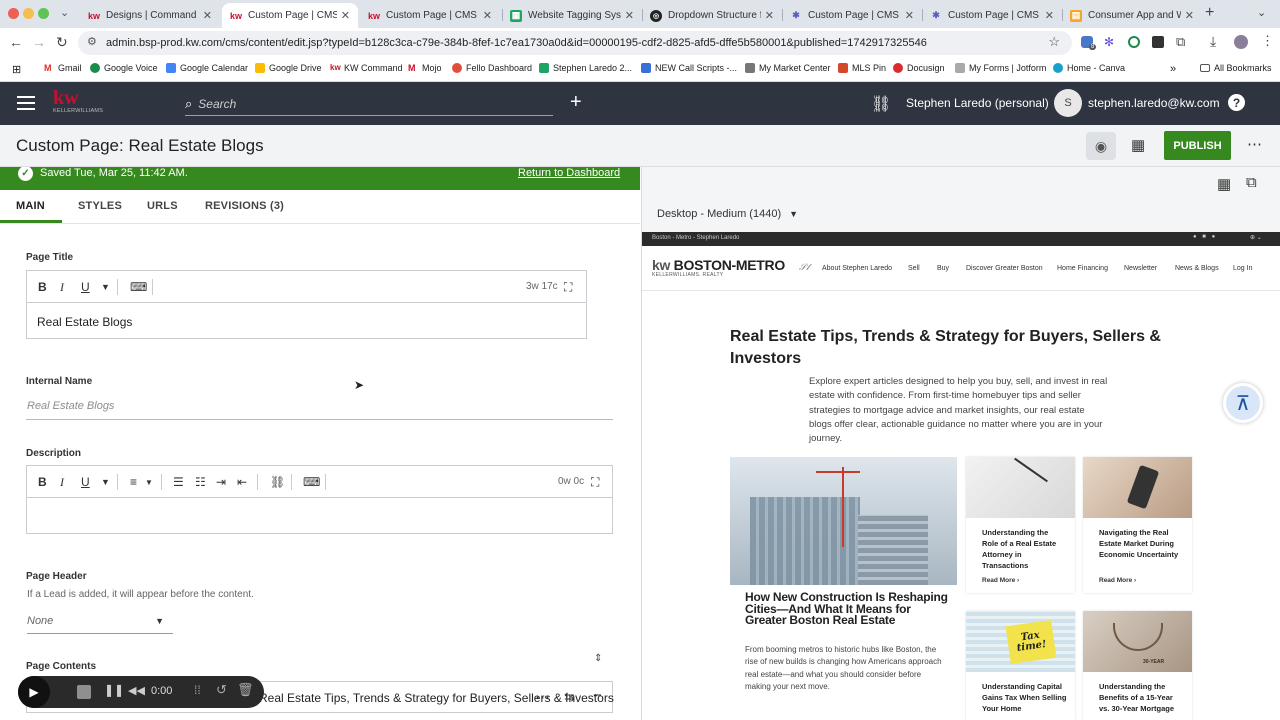  What do you see at coordinates (221, 690) in the screenshot?
I see `restart-icon: ↺` at bounding box center [221, 690].